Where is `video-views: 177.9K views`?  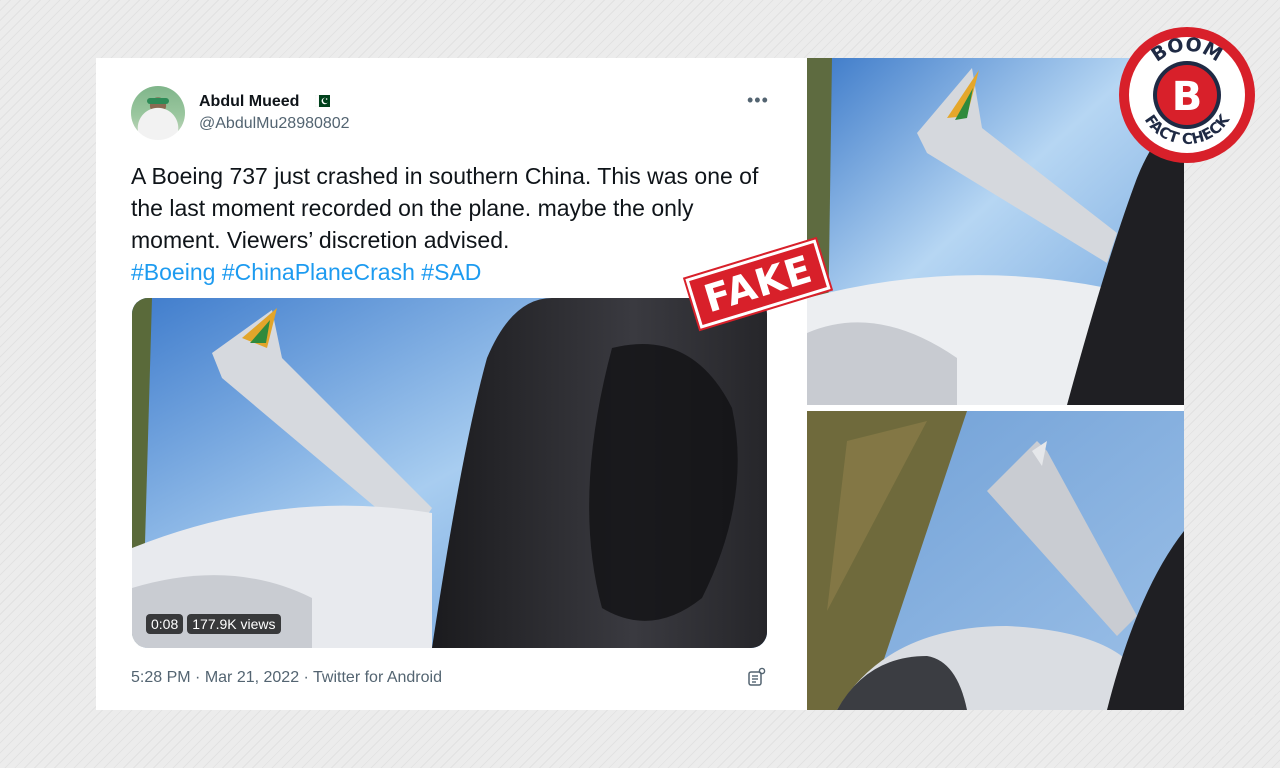 video-views: 177.9K views is located at coordinates (234, 624).